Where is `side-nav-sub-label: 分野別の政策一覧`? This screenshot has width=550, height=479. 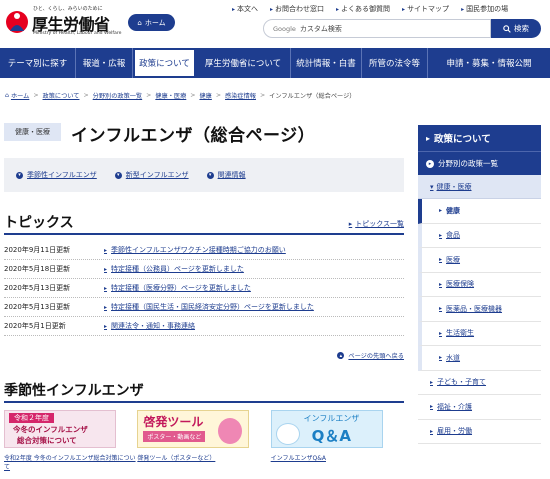
side-nav-sub-label: 分野別の政策一覧 is located at coordinates (468, 163).